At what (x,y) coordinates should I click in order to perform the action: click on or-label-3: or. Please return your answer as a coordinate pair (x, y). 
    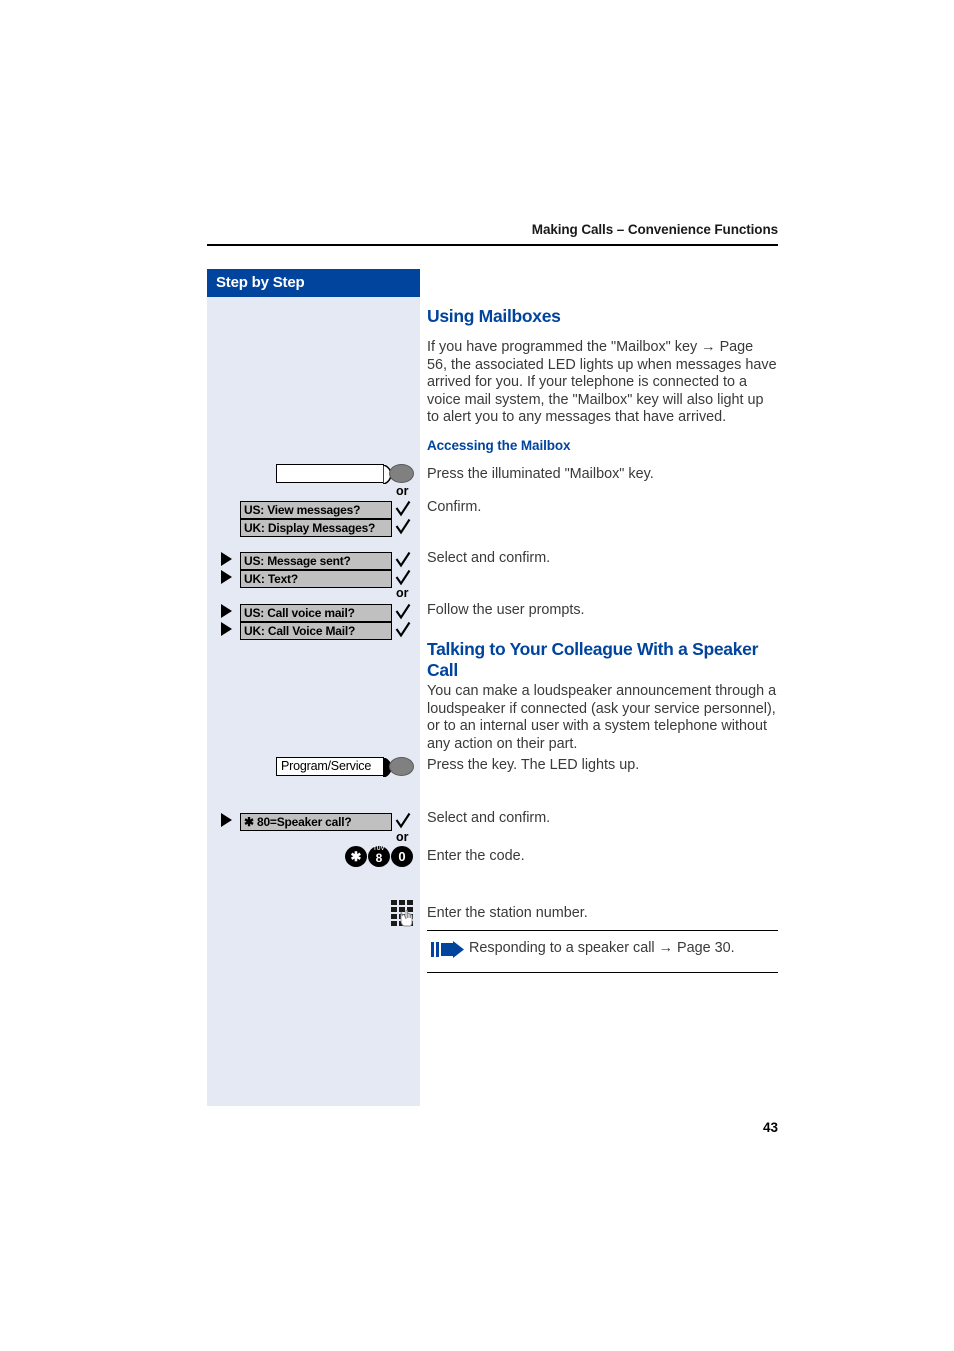
    Looking at the image, I should click on (402, 837).